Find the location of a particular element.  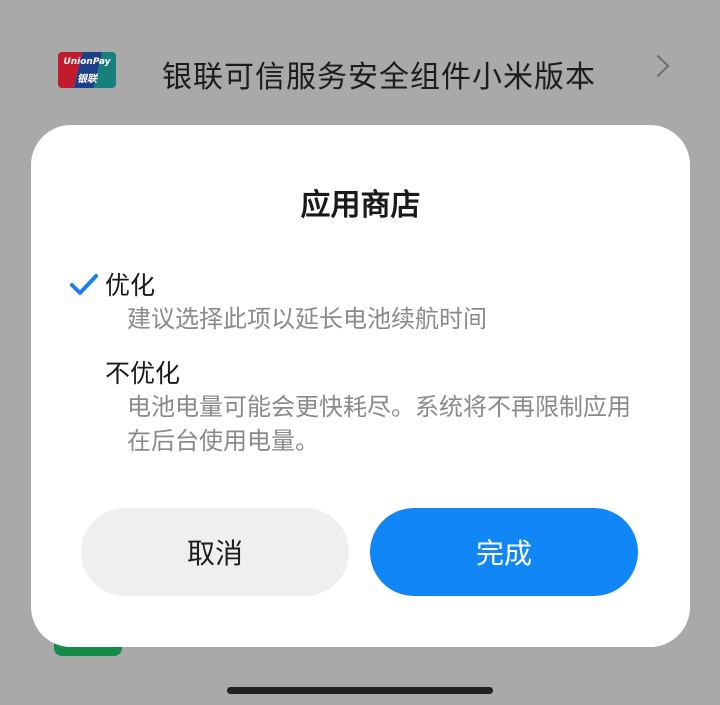

dialog-title: 应用商店 is located at coordinates (360, 205).